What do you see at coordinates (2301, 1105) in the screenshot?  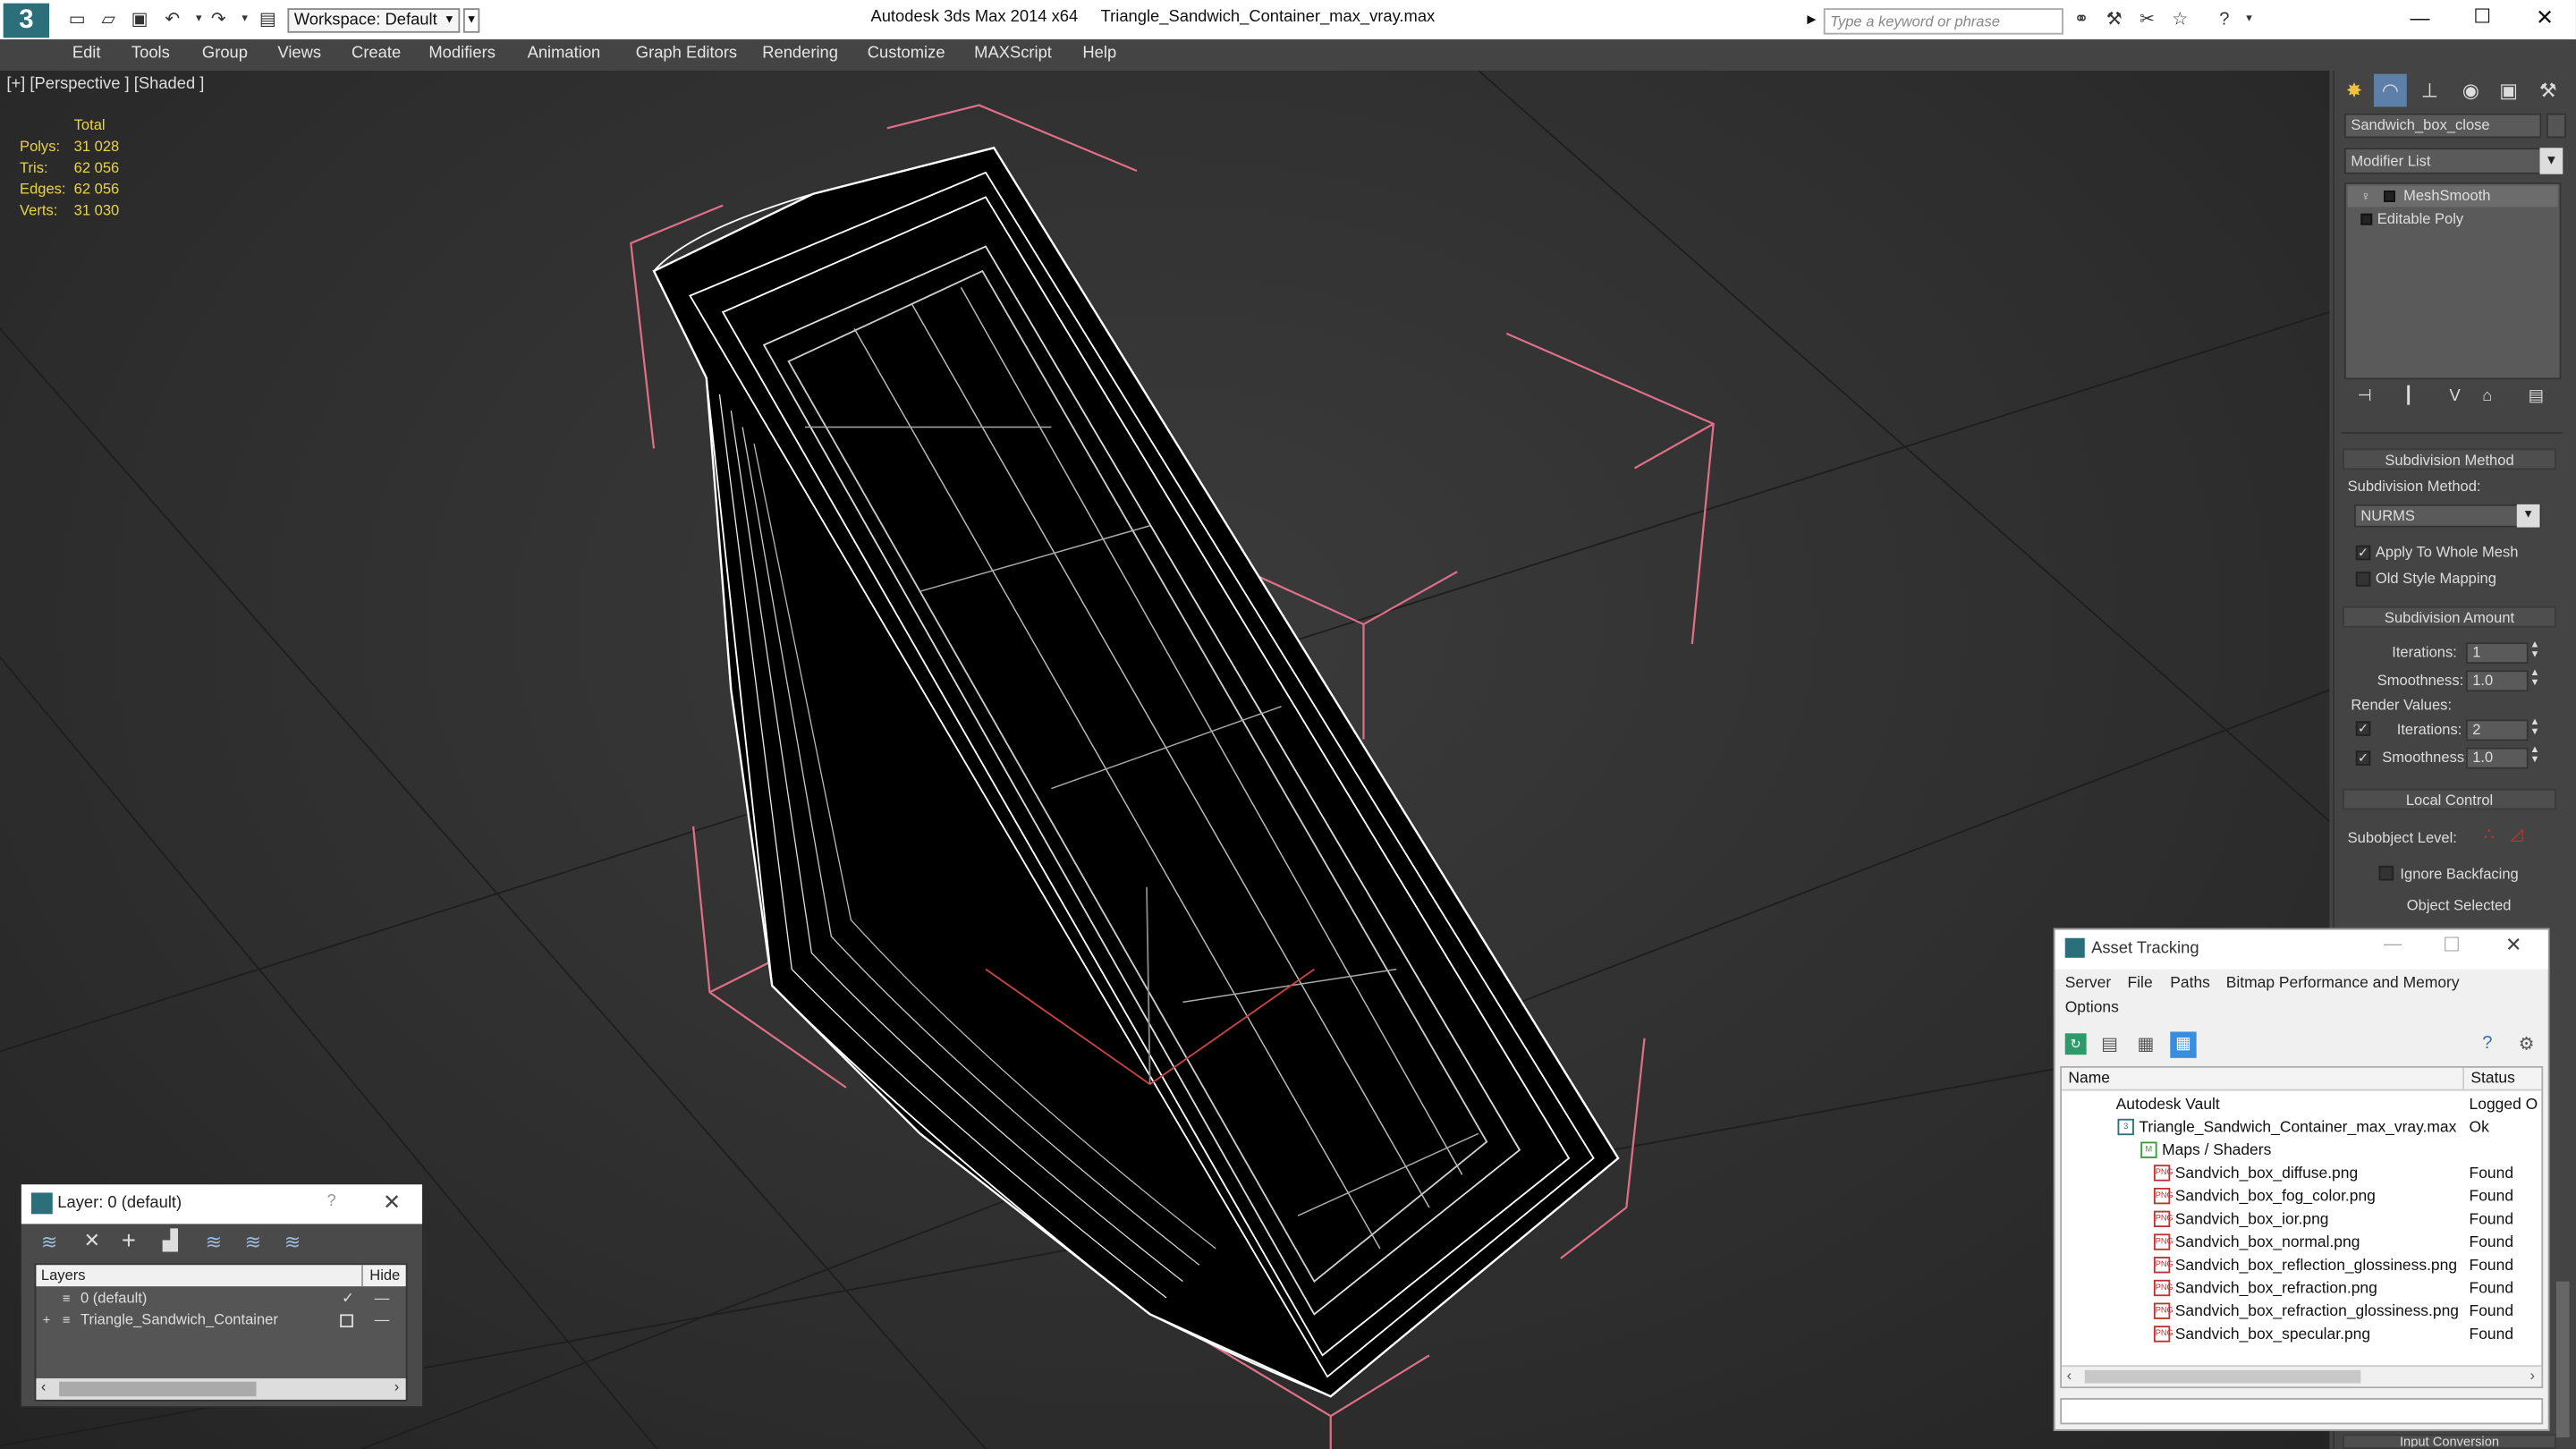 I see `asset-row: Autodesk Vault Logged O` at bounding box center [2301, 1105].